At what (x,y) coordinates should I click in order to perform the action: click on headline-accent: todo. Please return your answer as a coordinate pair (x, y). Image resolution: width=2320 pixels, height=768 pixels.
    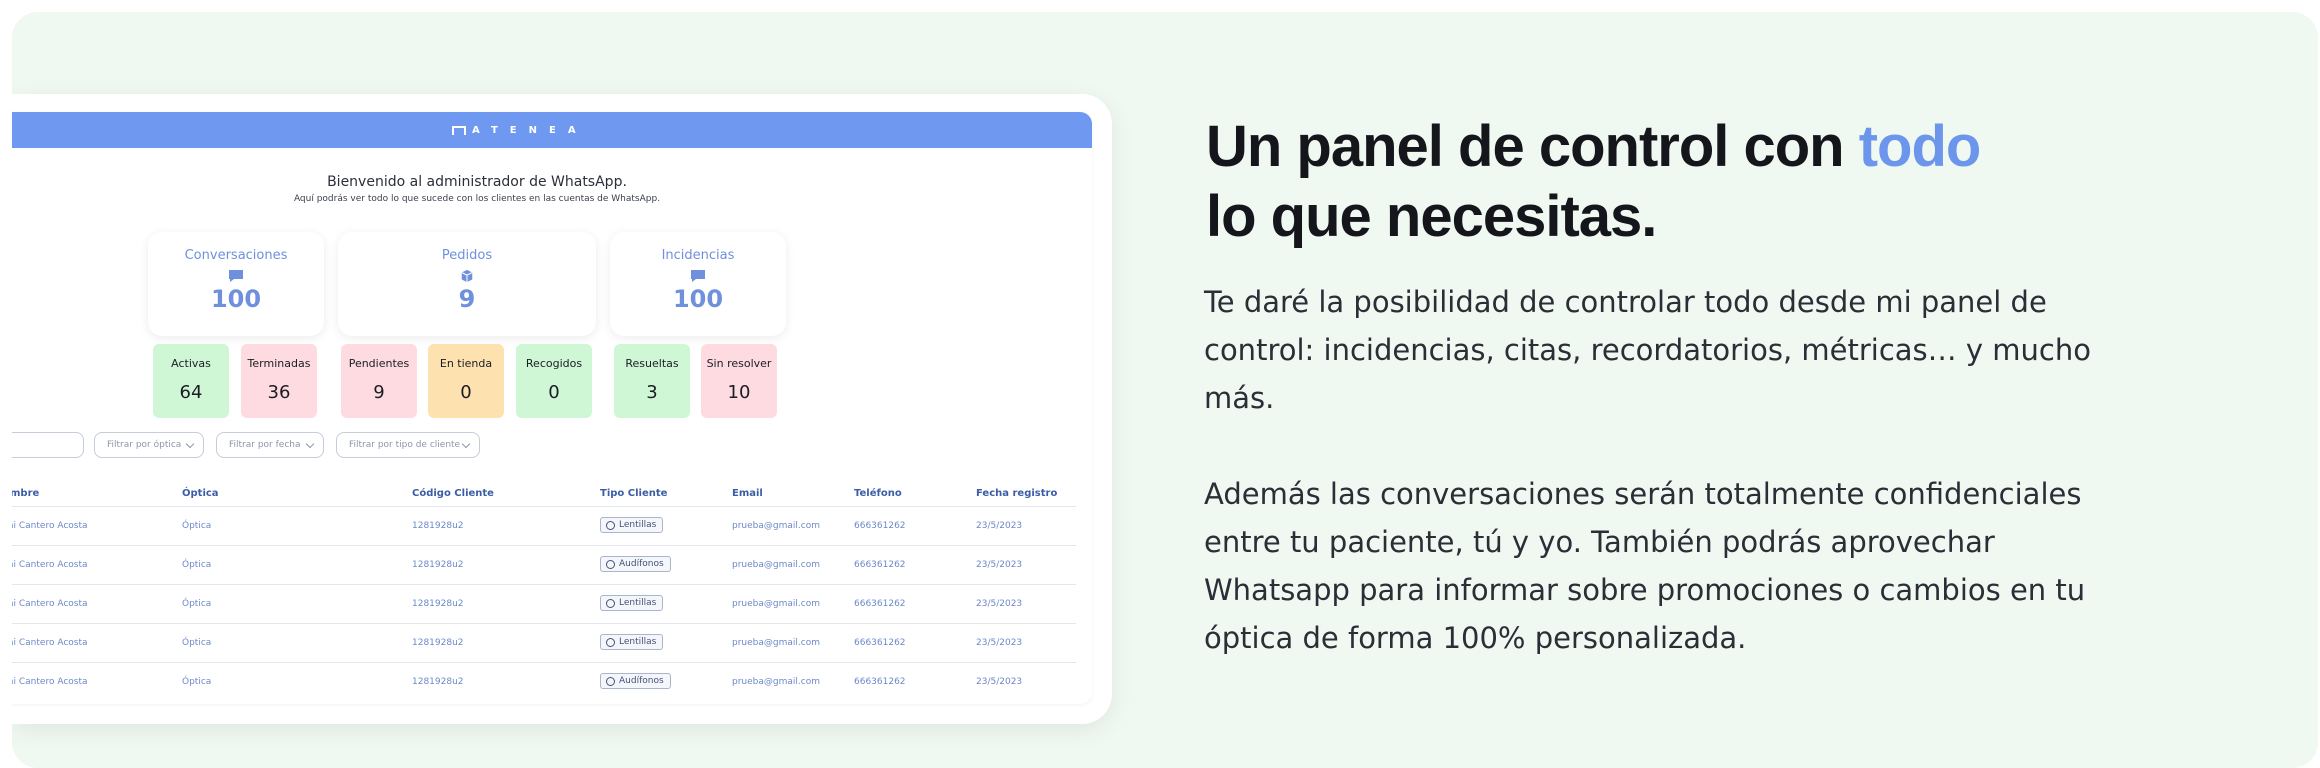
    Looking at the image, I should click on (1920, 146).